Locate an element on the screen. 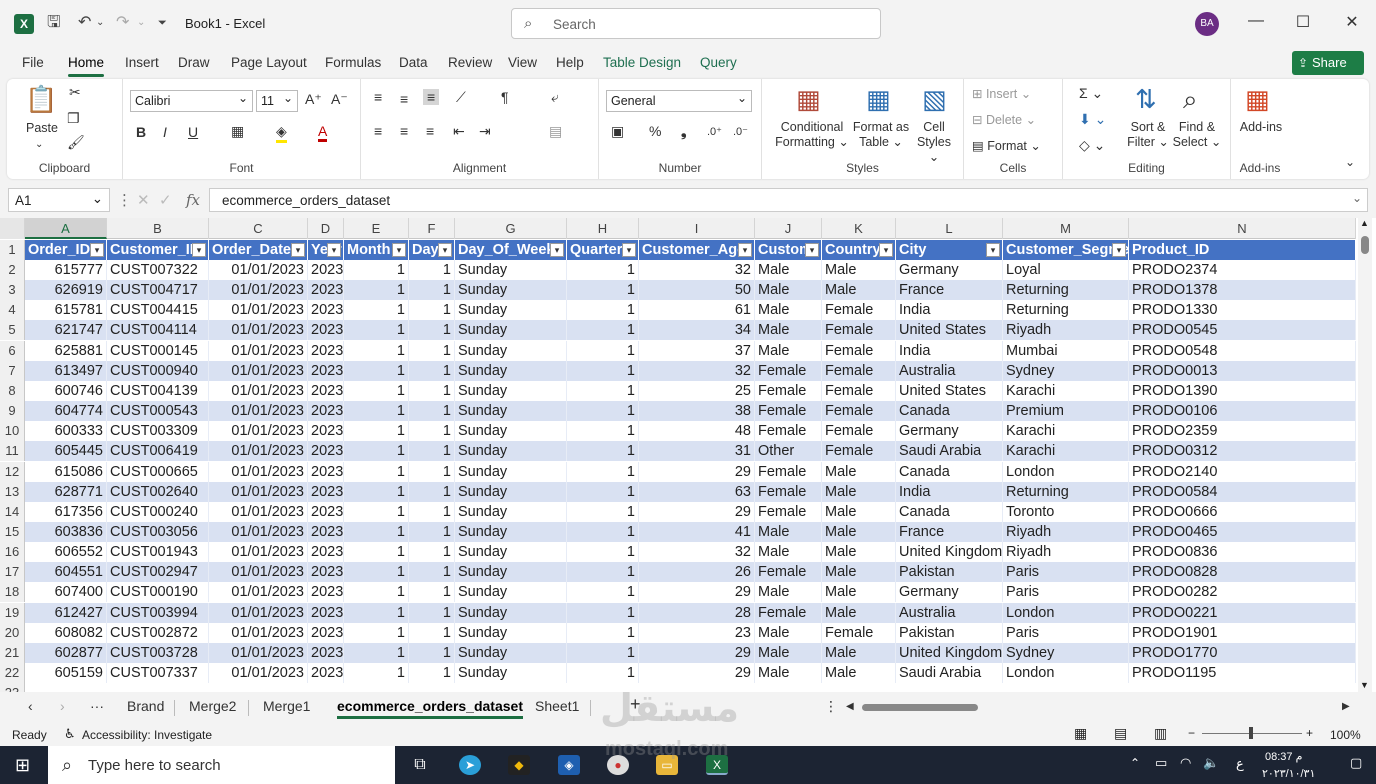  tray-chevron-icon: ⌃ is located at coordinates (1135, 763).